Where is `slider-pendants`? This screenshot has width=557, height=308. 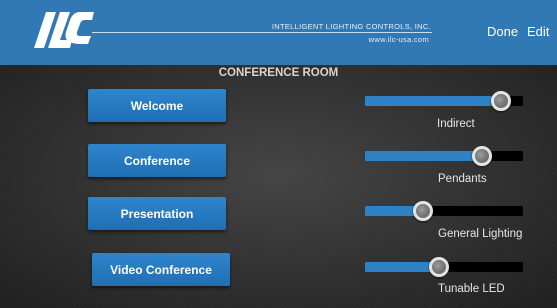 slider-pendants is located at coordinates (444, 156).